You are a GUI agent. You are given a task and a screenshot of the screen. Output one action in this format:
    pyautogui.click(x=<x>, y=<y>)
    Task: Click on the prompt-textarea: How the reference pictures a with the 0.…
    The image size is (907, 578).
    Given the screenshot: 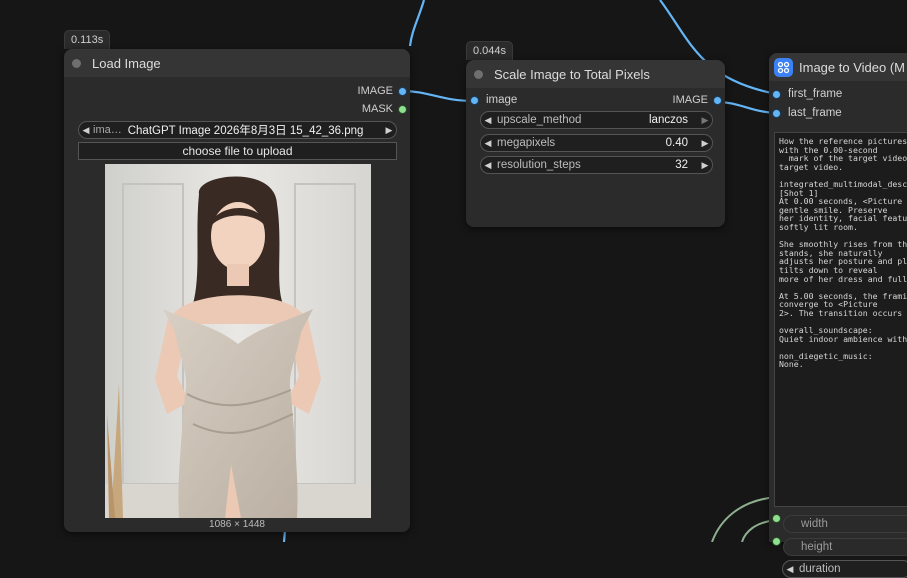 What is the action you would take?
    pyautogui.click(x=840, y=319)
    